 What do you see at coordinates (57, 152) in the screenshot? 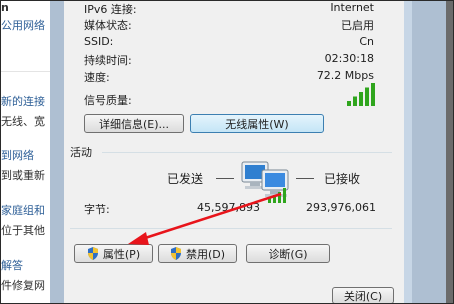
I see `dialog-frame-left` at bounding box center [57, 152].